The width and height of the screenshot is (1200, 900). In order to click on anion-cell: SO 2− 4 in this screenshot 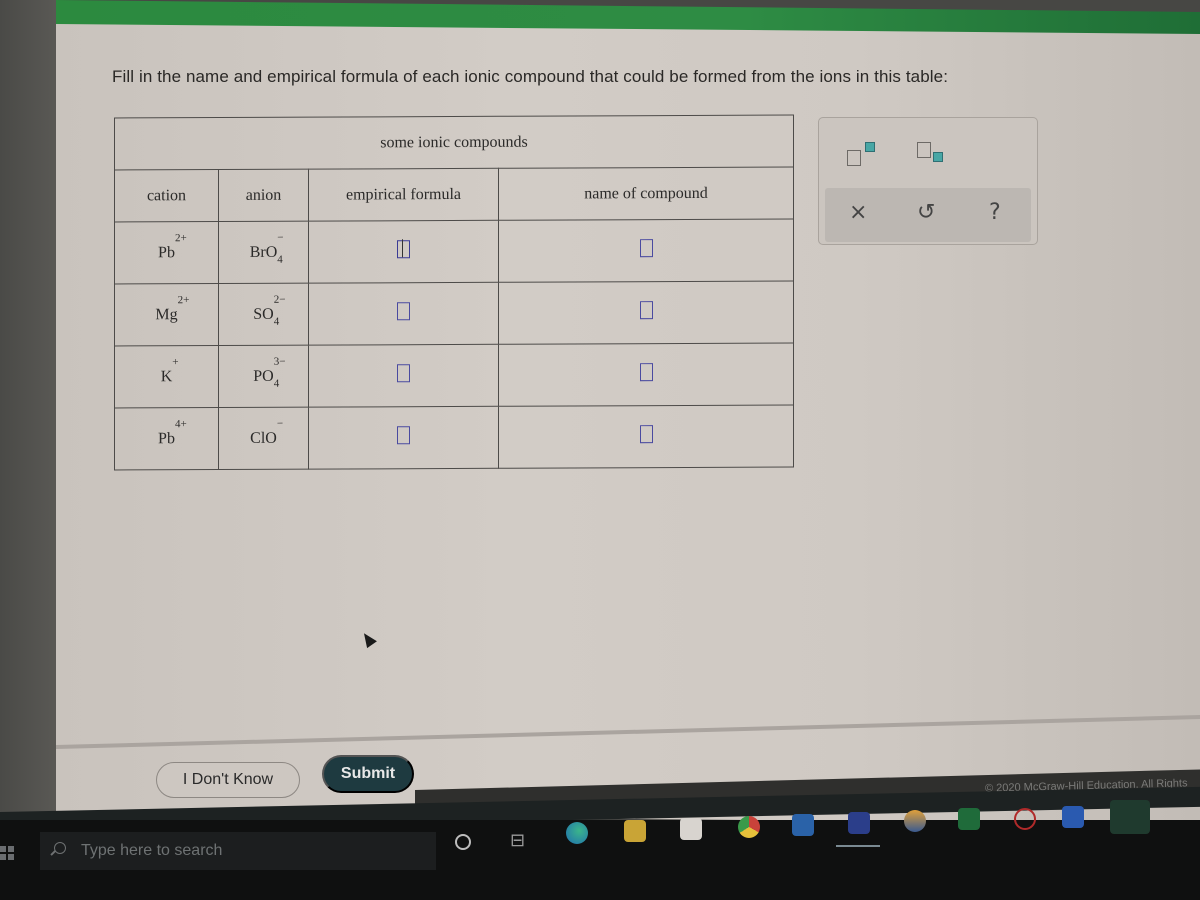, I will do `click(263, 314)`.